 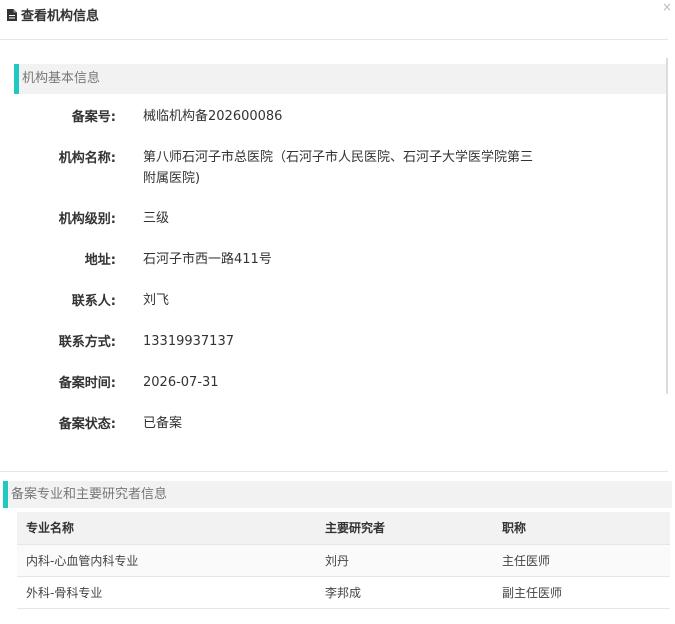 What do you see at coordinates (93, 301) in the screenshot?
I see `field-label: 联系人:` at bounding box center [93, 301].